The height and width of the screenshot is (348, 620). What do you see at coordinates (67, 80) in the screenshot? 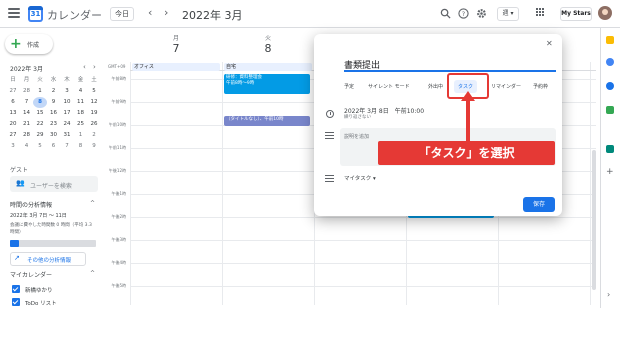
I see `mini-weekday: 木` at bounding box center [67, 80].